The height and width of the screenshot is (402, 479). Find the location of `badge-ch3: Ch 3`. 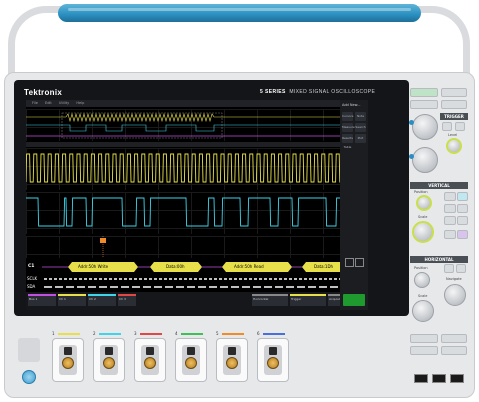

badge-ch3: Ch 3 is located at coordinates (127, 300).